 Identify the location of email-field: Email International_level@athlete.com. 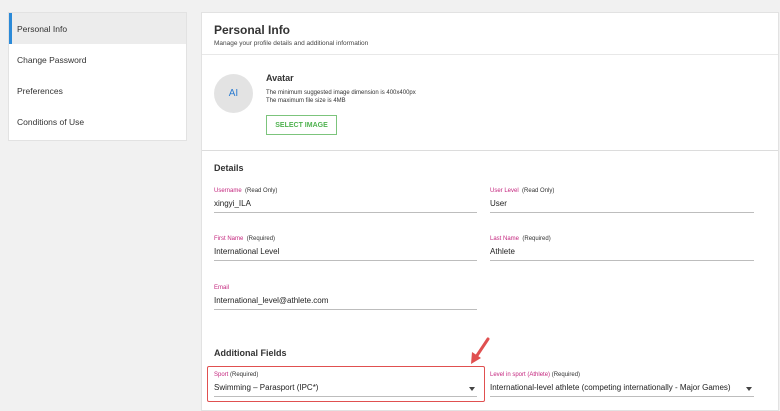
(345, 297).